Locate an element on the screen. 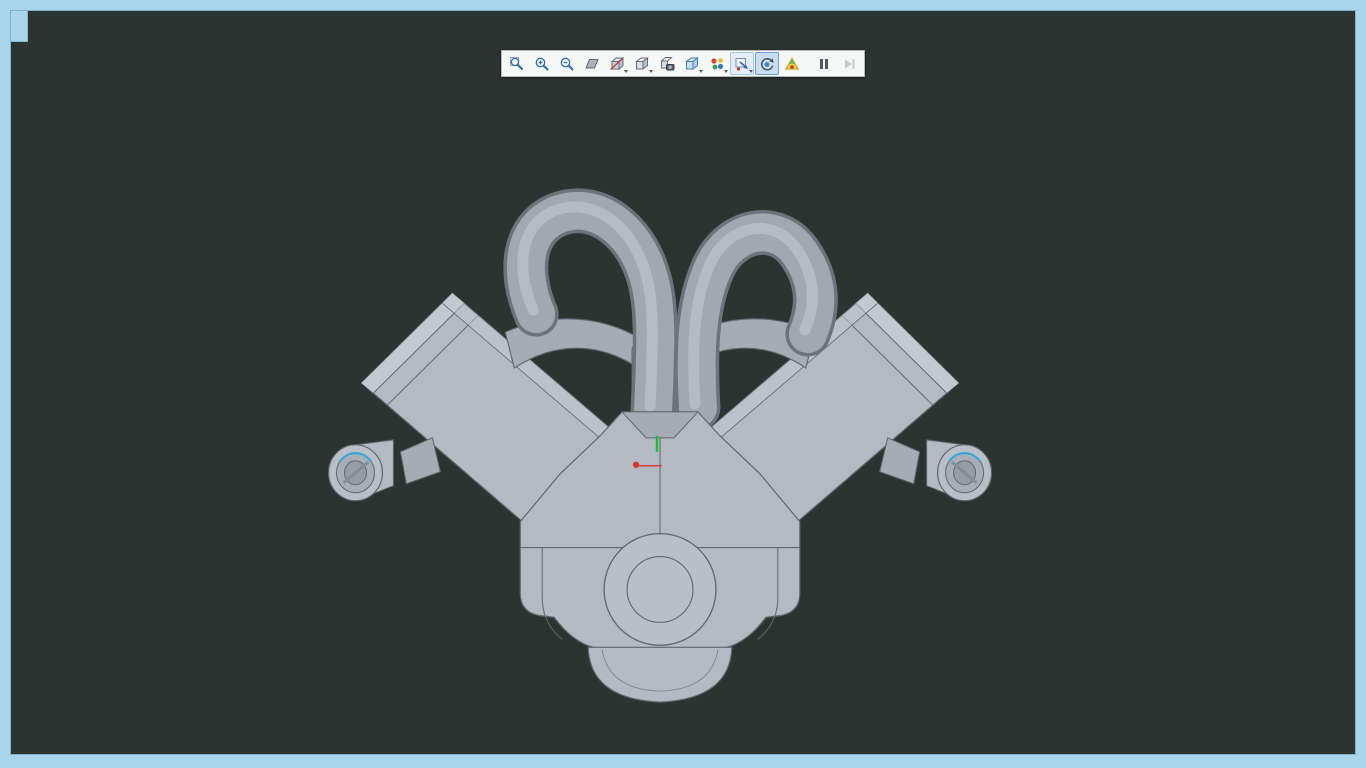 Image resolution: width=1366 pixels, height=768 pixels. view-orientation-button is located at coordinates (642, 63).